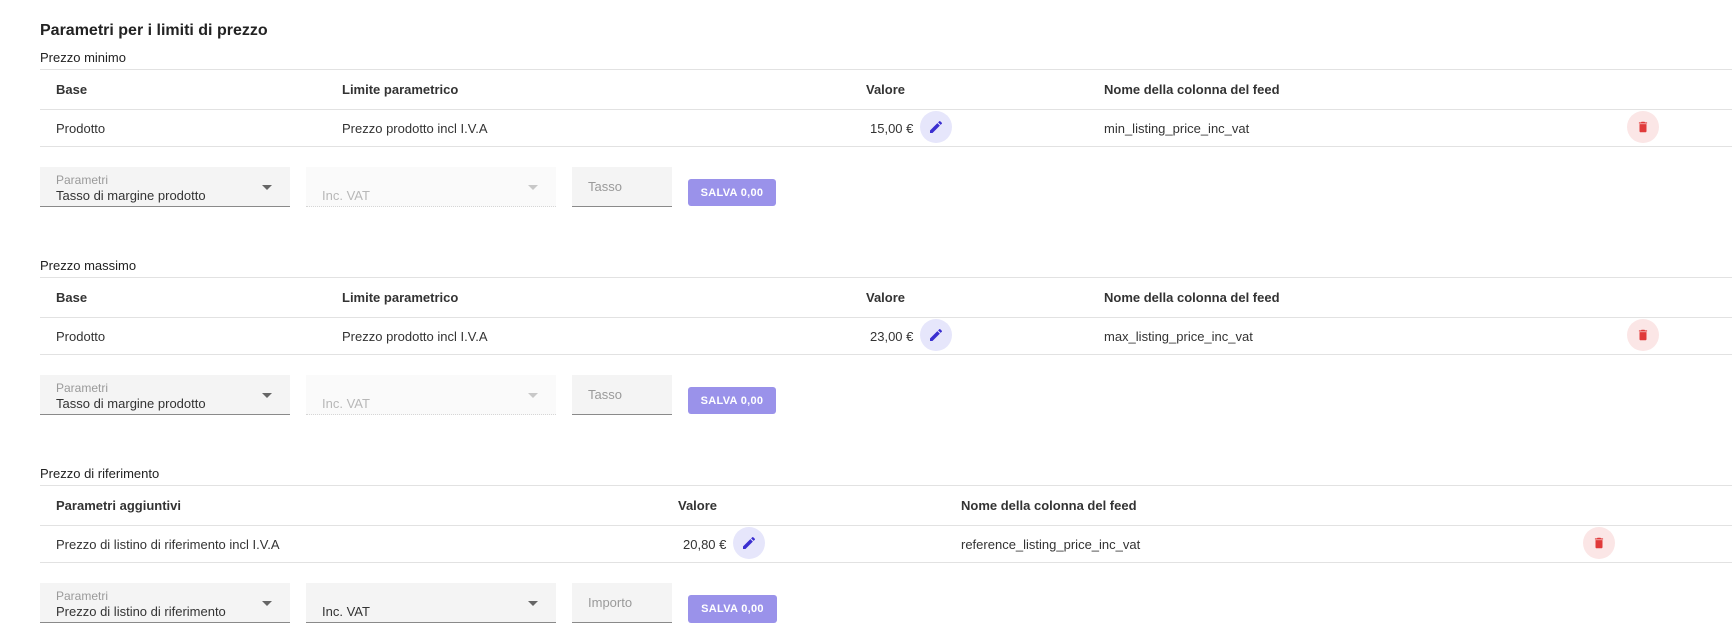  What do you see at coordinates (705, 544) in the screenshot?
I see `row-value: 20,80 €` at bounding box center [705, 544].